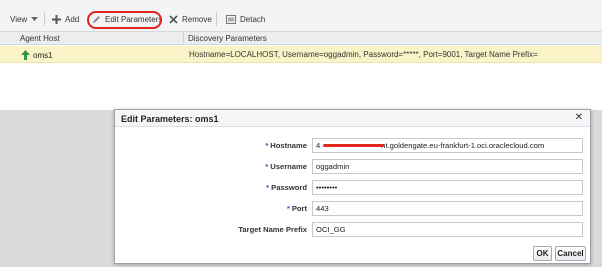 The height and width of the screenshot is (267, 602). What do you see at coordinates (286, 145) in the screenshot?
I see `hostname-label: * Hostname` at bounding box center [286, 145].